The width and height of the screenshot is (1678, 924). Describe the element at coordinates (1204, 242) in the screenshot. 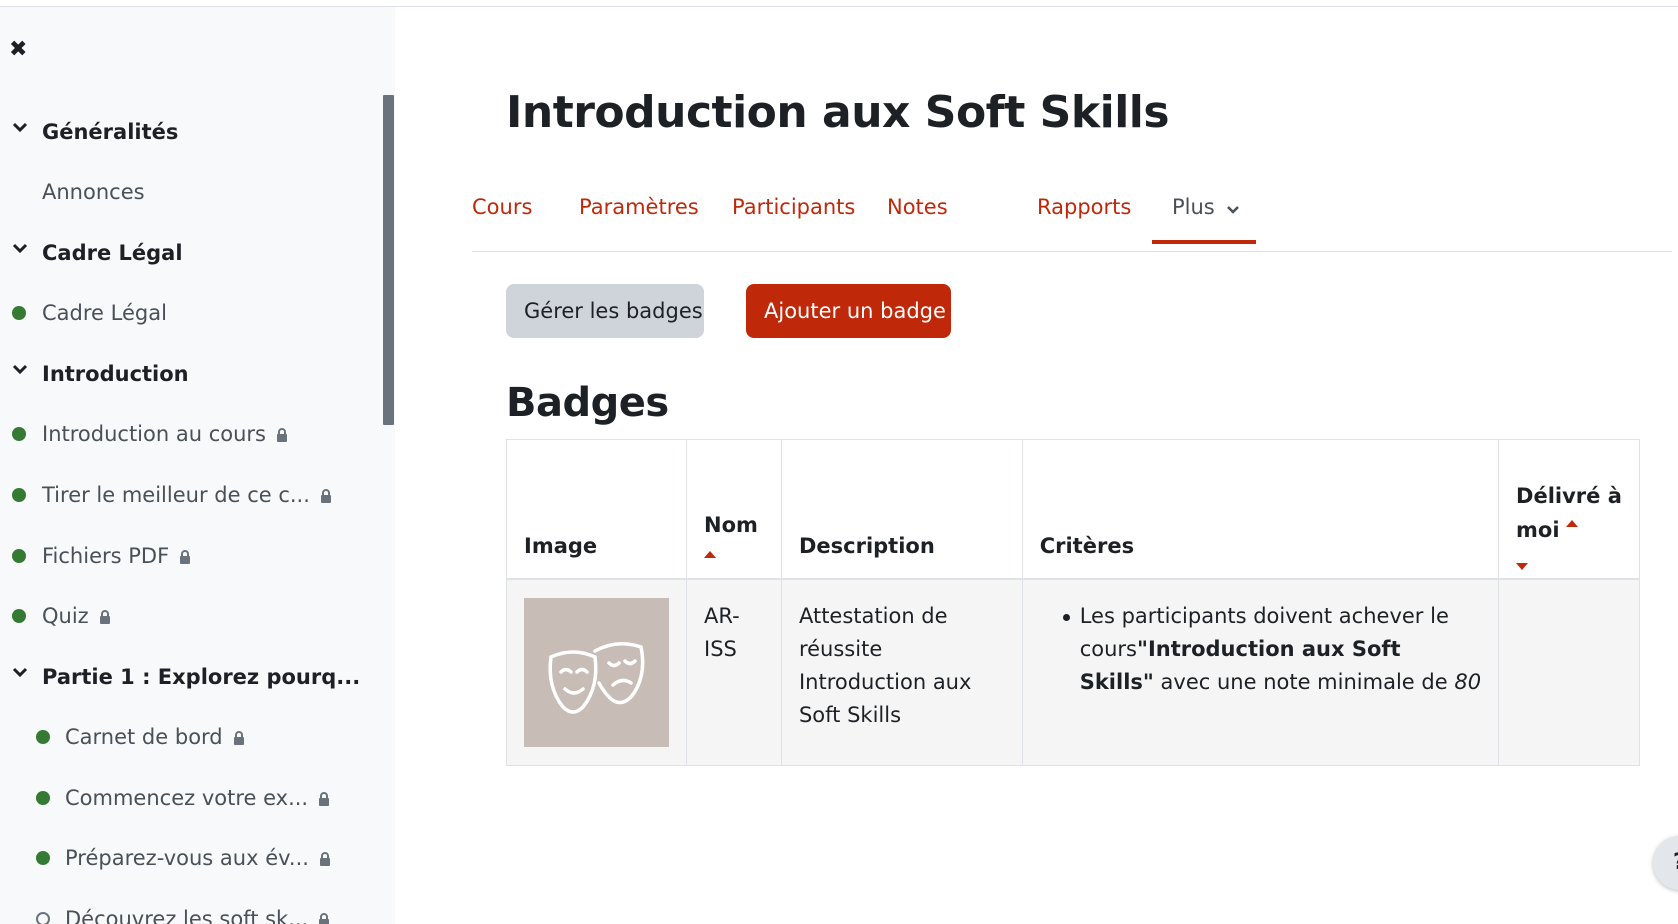

I see `active-tab-indicator` at that location.